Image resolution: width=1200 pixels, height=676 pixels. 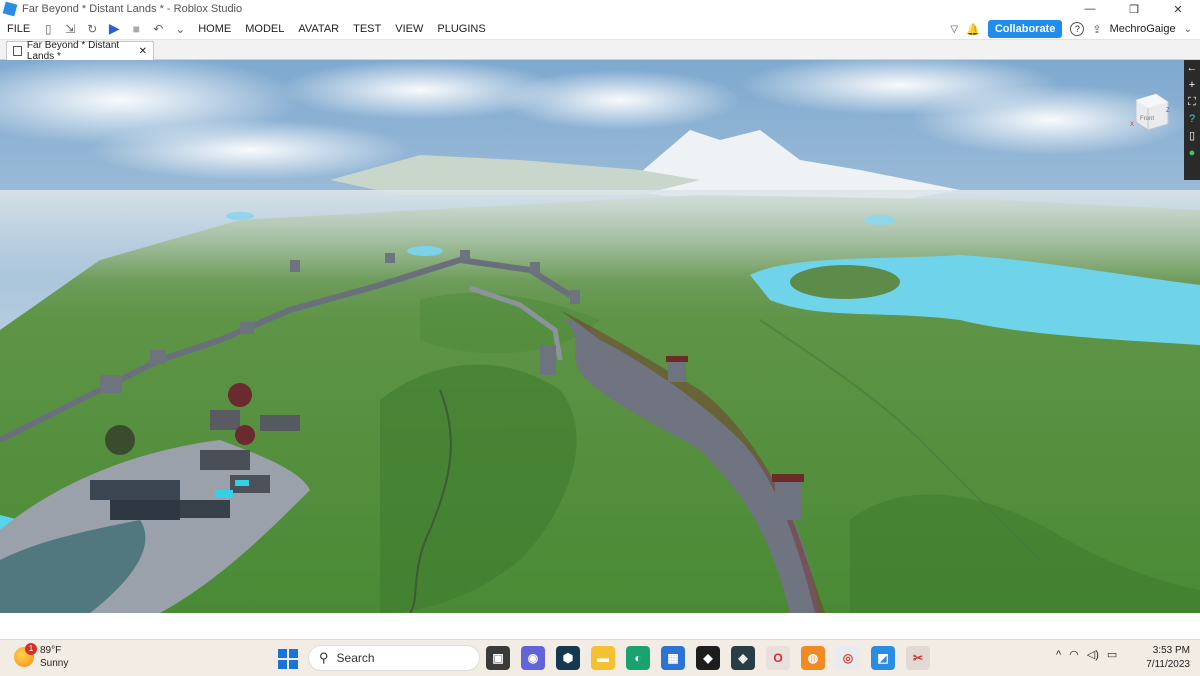 I want to click on taskbar-clock: 3:53 PM 7/11/2023, so click(x=1168, y=658).